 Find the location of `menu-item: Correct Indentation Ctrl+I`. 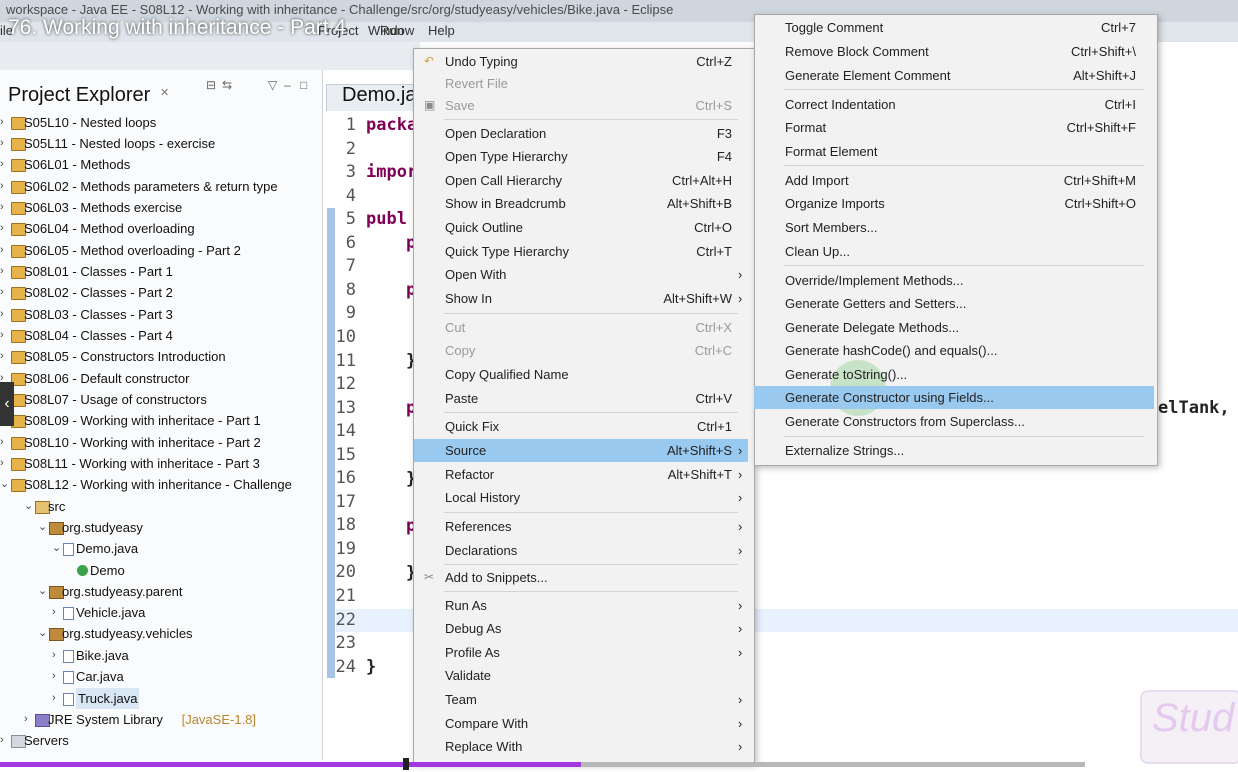

menu-item: Correct Indentation Ctrl+I is located at coordinates (954, 104).